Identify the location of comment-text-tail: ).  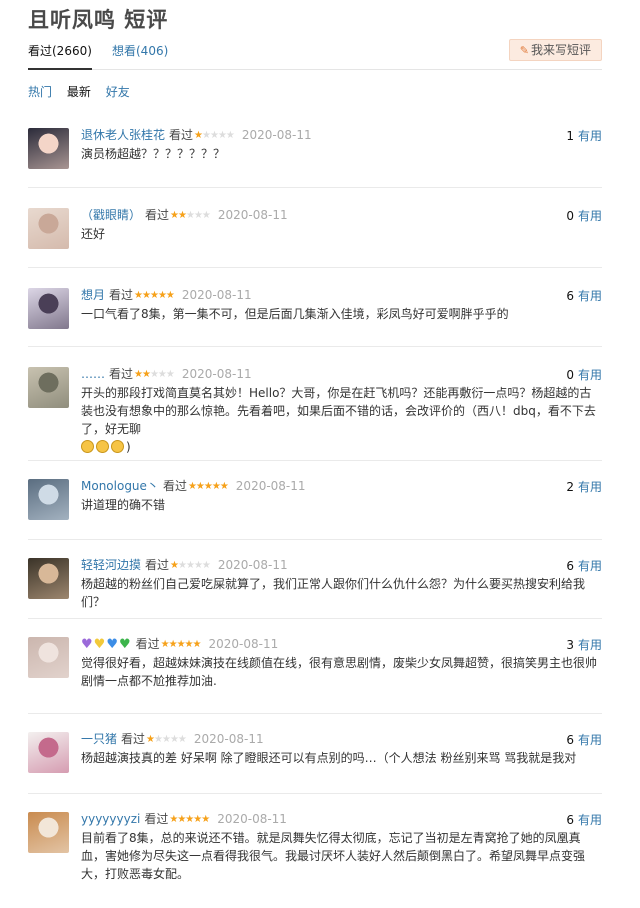
(128, 447).